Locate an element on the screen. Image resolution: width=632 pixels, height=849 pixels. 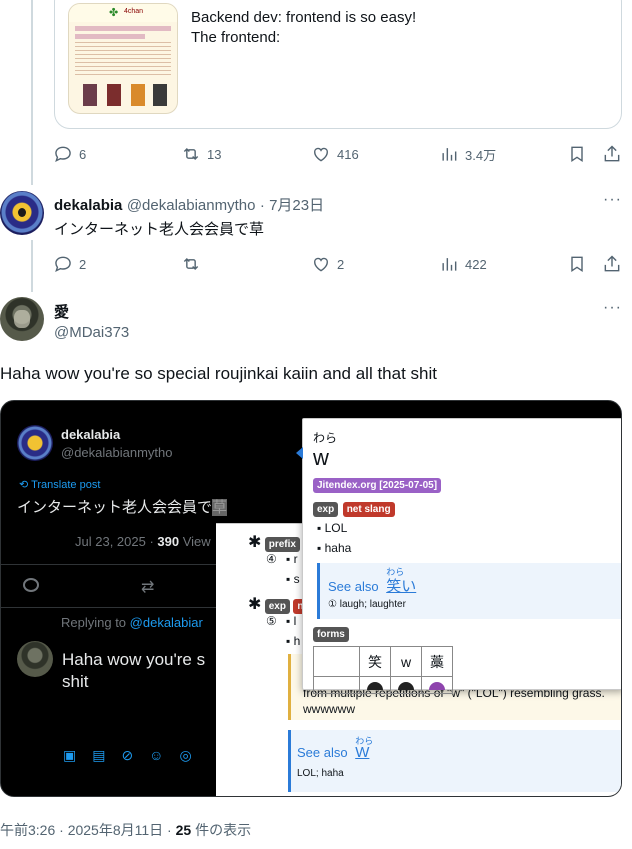
popup-tags: exp net slang is located at coordinates (354, 508).